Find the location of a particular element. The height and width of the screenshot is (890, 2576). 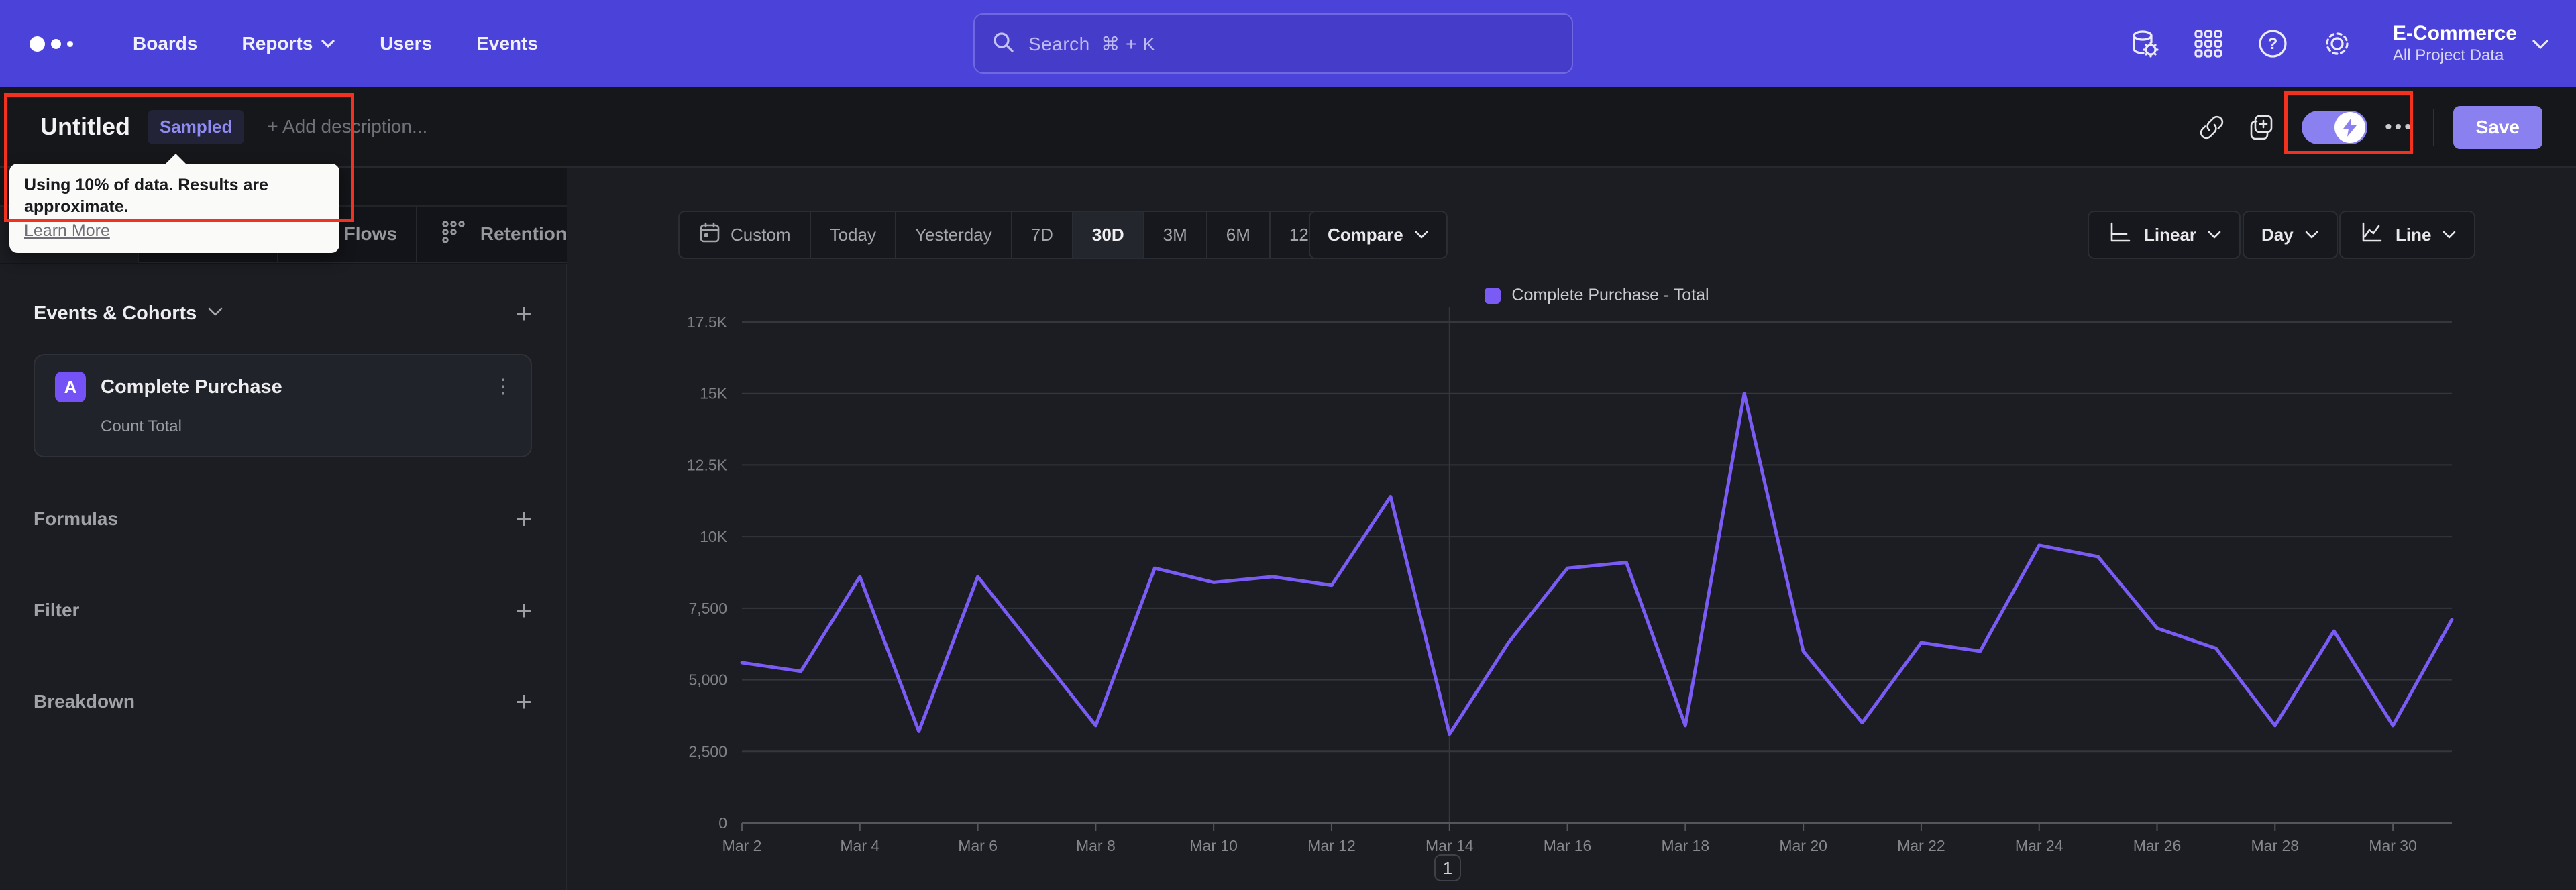

events-cohorts-header: Events & Cohorts is located at coordinates (115, 313).